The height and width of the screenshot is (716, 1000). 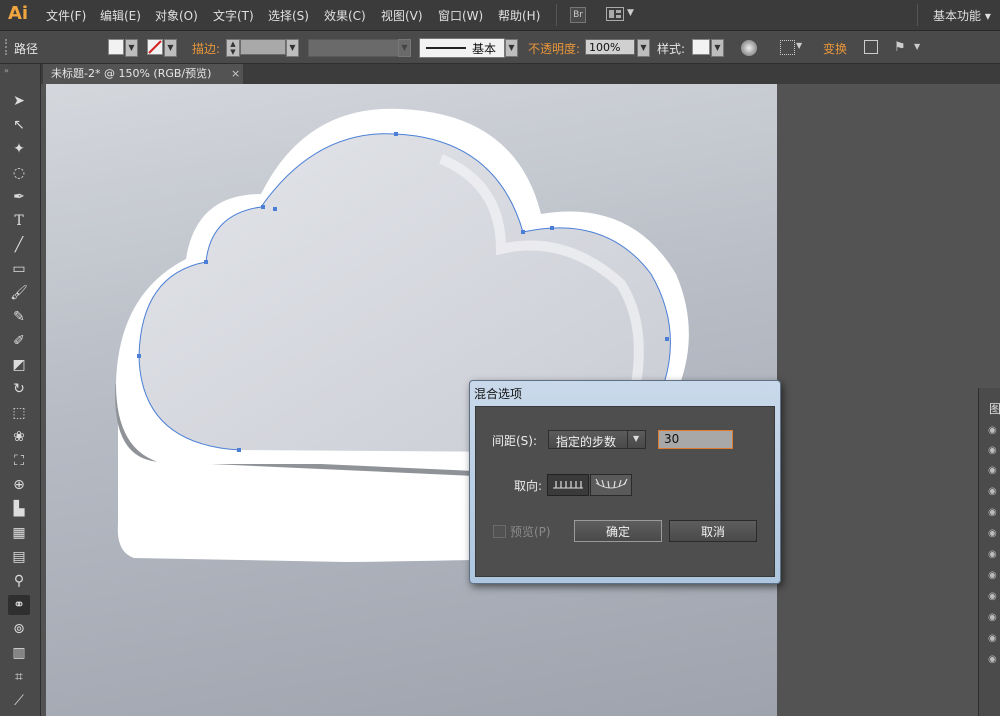 What do you see at coordinates (19, 245) in the screenshot?
I see `line-tool-icon: ╱` at bounding box center [19, 245].